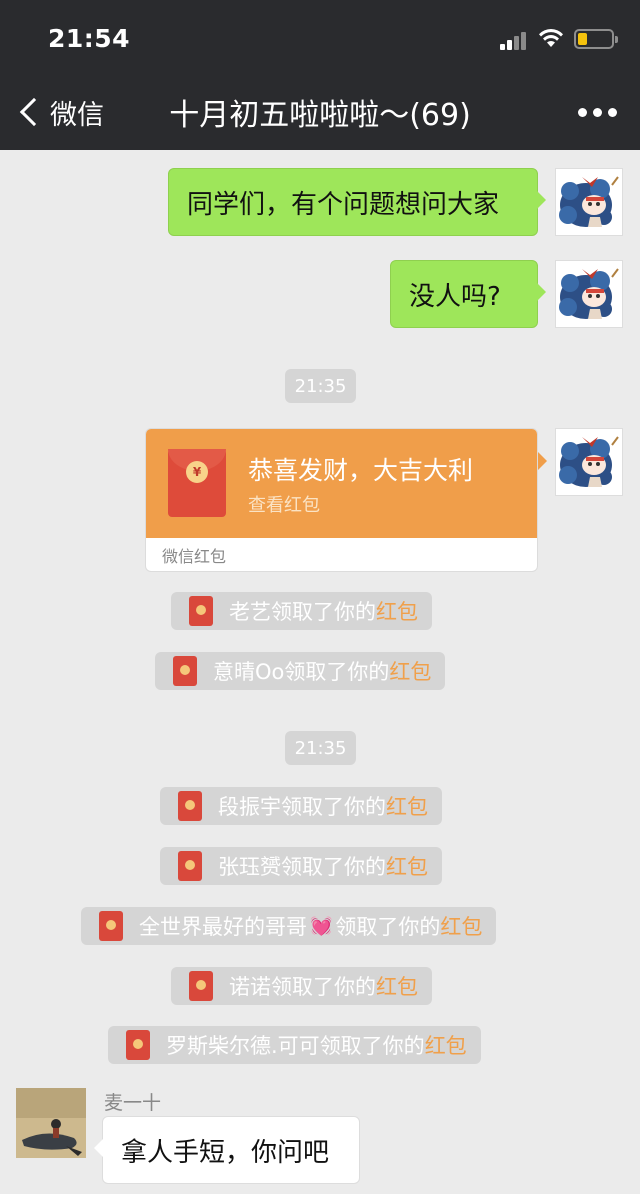  I want to click on receiver-name: 老艺, so click(250, 612).